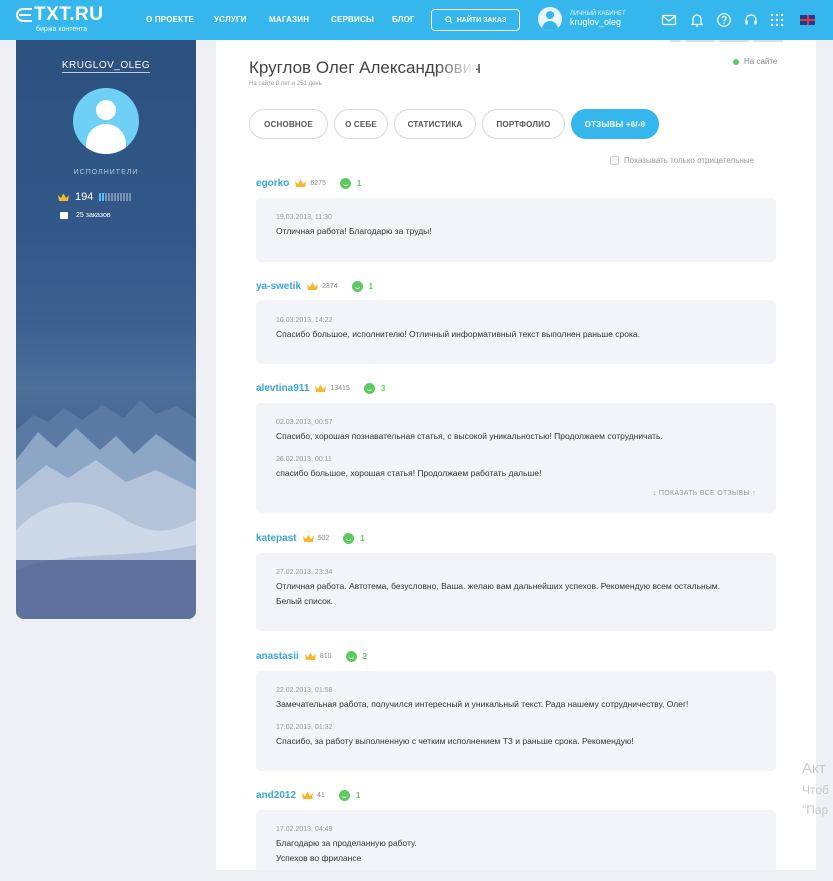 This screenshot has width=833, height=881. I want to click on review-date: 17.02.2013, 04:49, so click(304, 829).